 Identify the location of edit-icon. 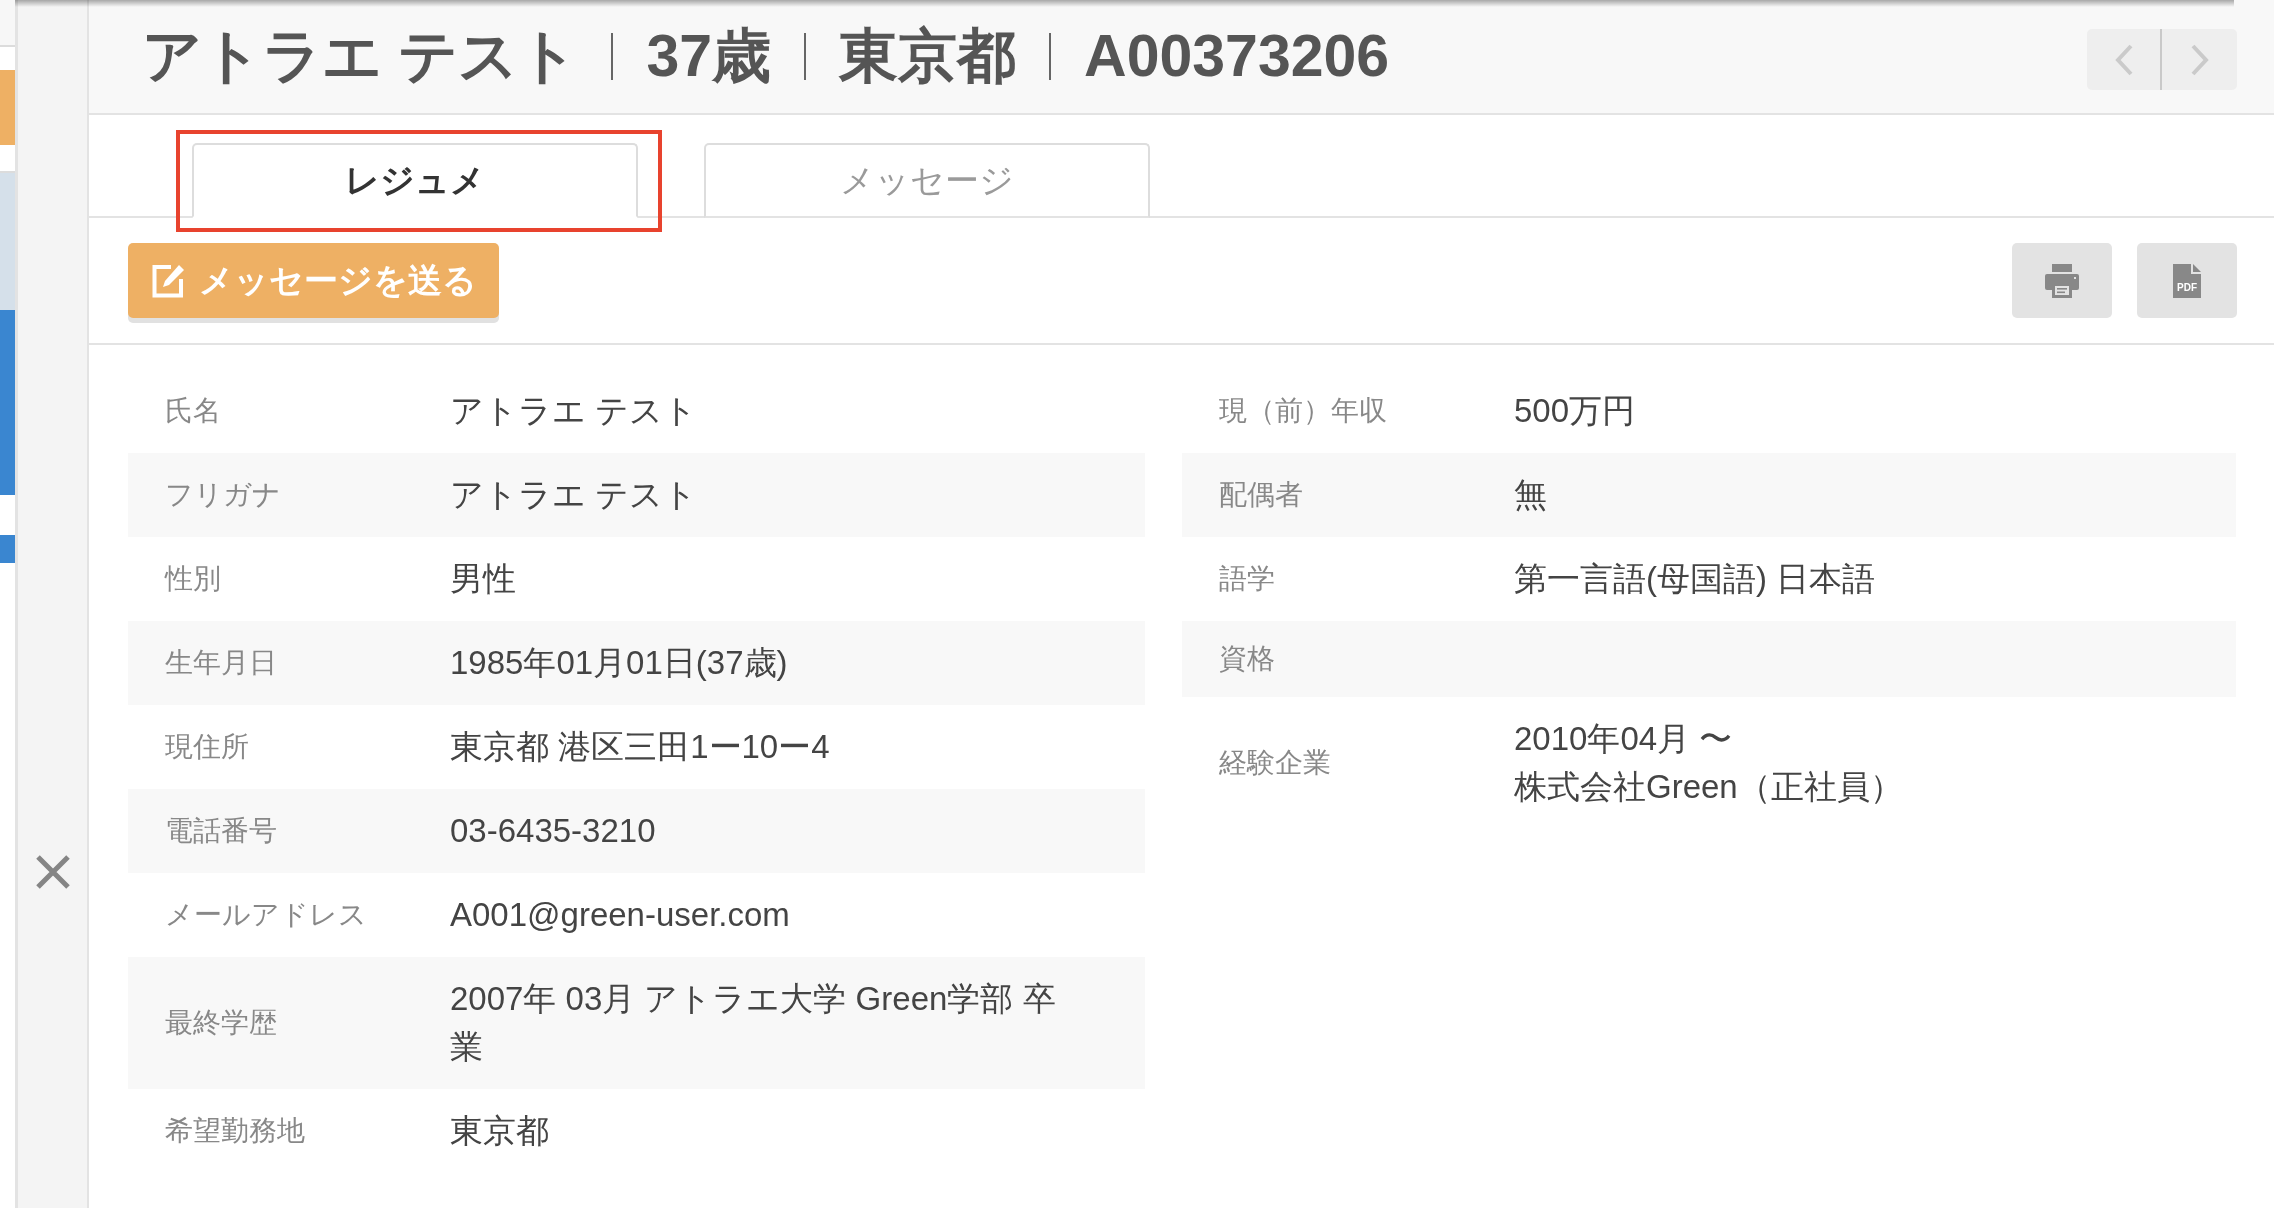
(168, 280).